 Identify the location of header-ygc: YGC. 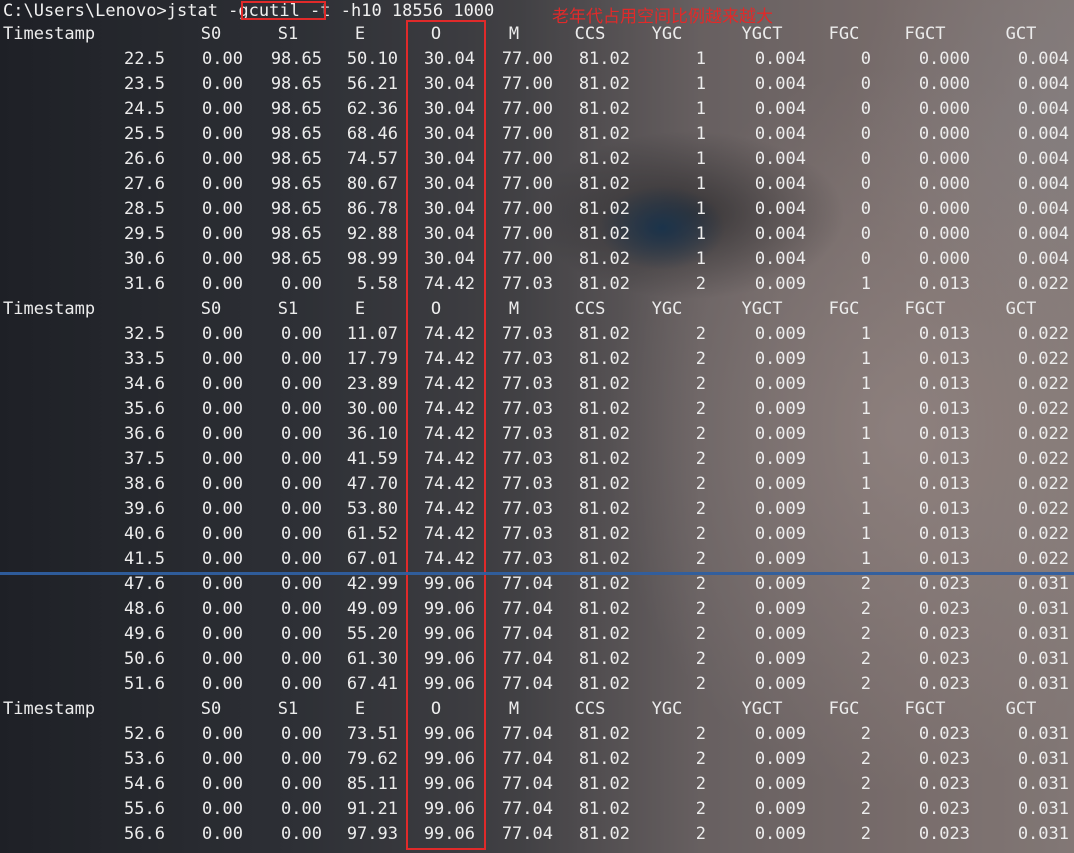
(667, 709).